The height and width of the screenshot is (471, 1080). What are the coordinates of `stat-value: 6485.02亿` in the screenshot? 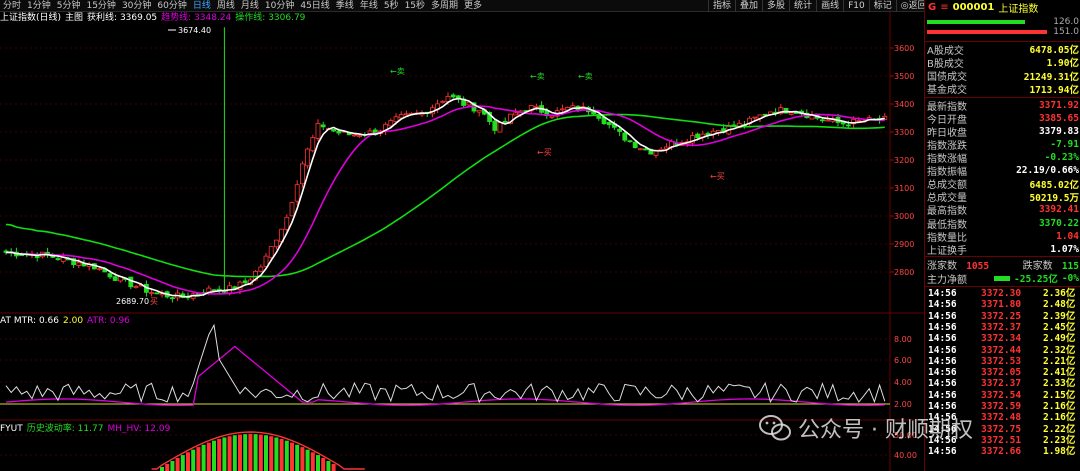 It's located at (1054, 185).